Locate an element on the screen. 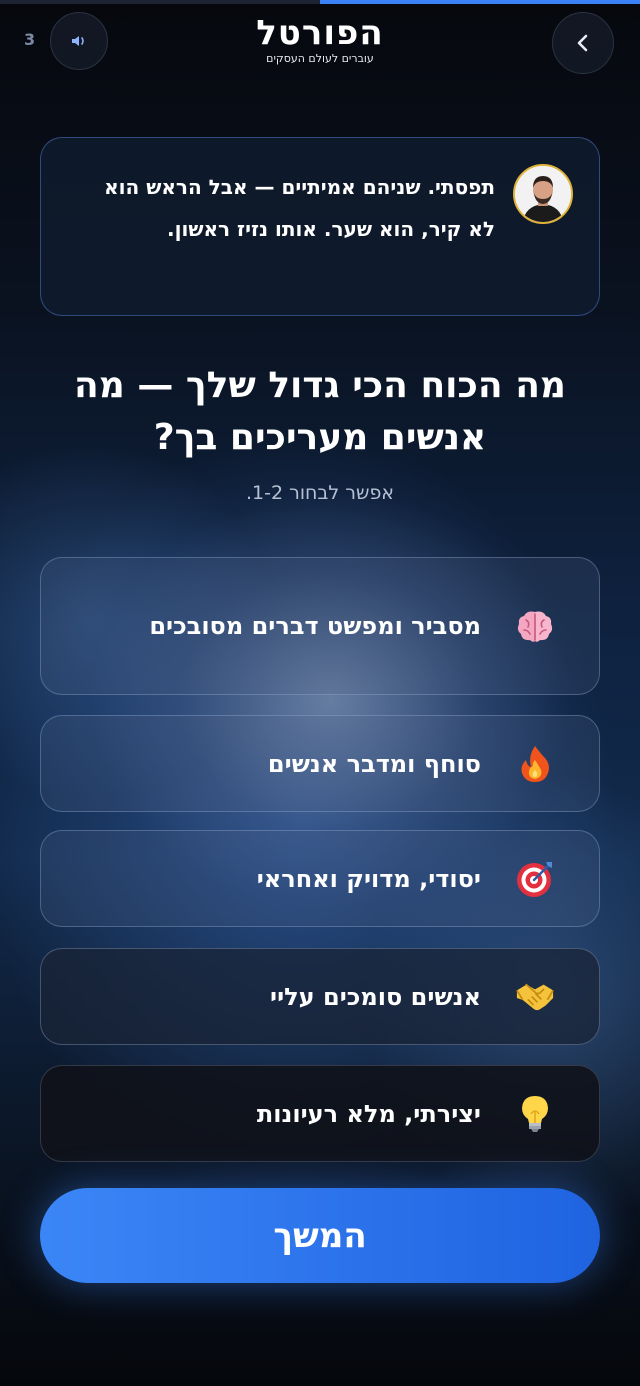 This screenshot has width=640, height=1386. option-inspire: סוחף ומדבר אנשים is located at coordinates (320, 763).